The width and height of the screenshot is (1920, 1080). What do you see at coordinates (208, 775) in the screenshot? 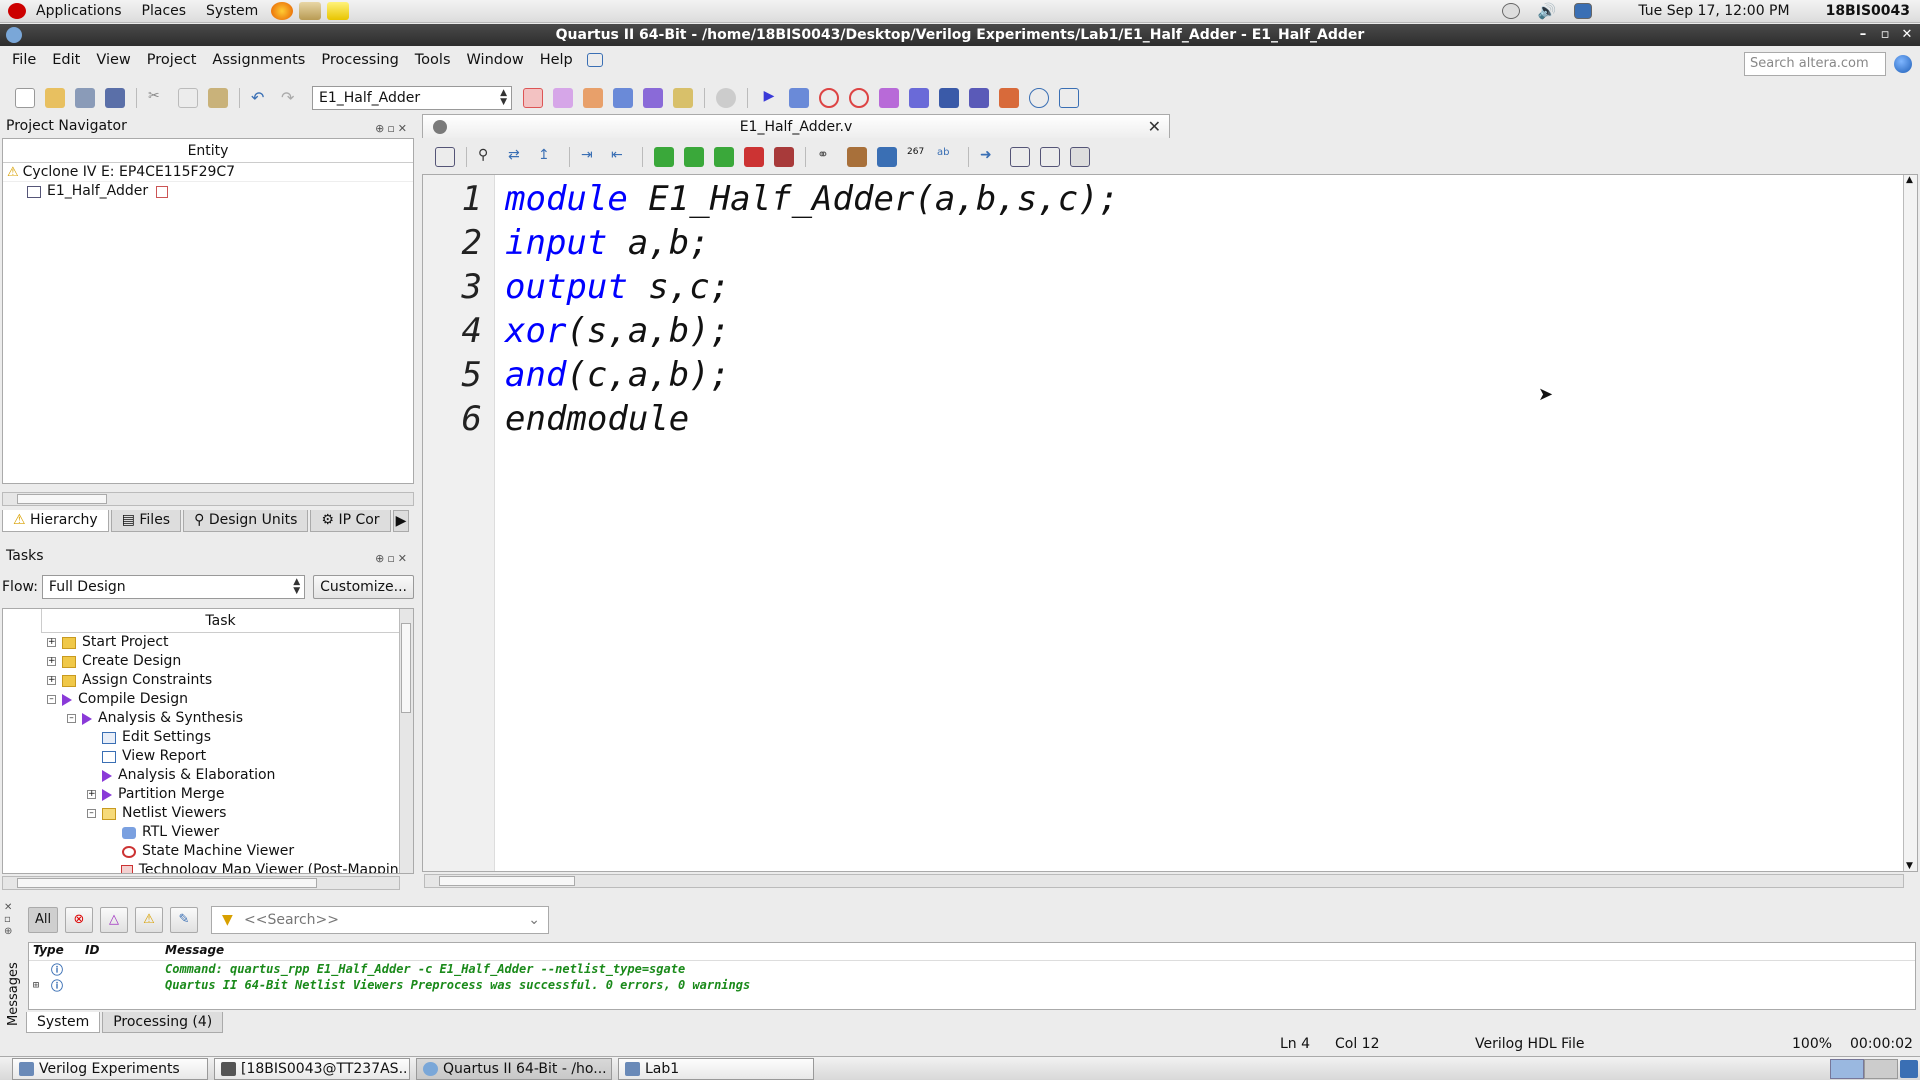
I see `task-row: Analysis & Elaboration` at bounding box center [208, 775].